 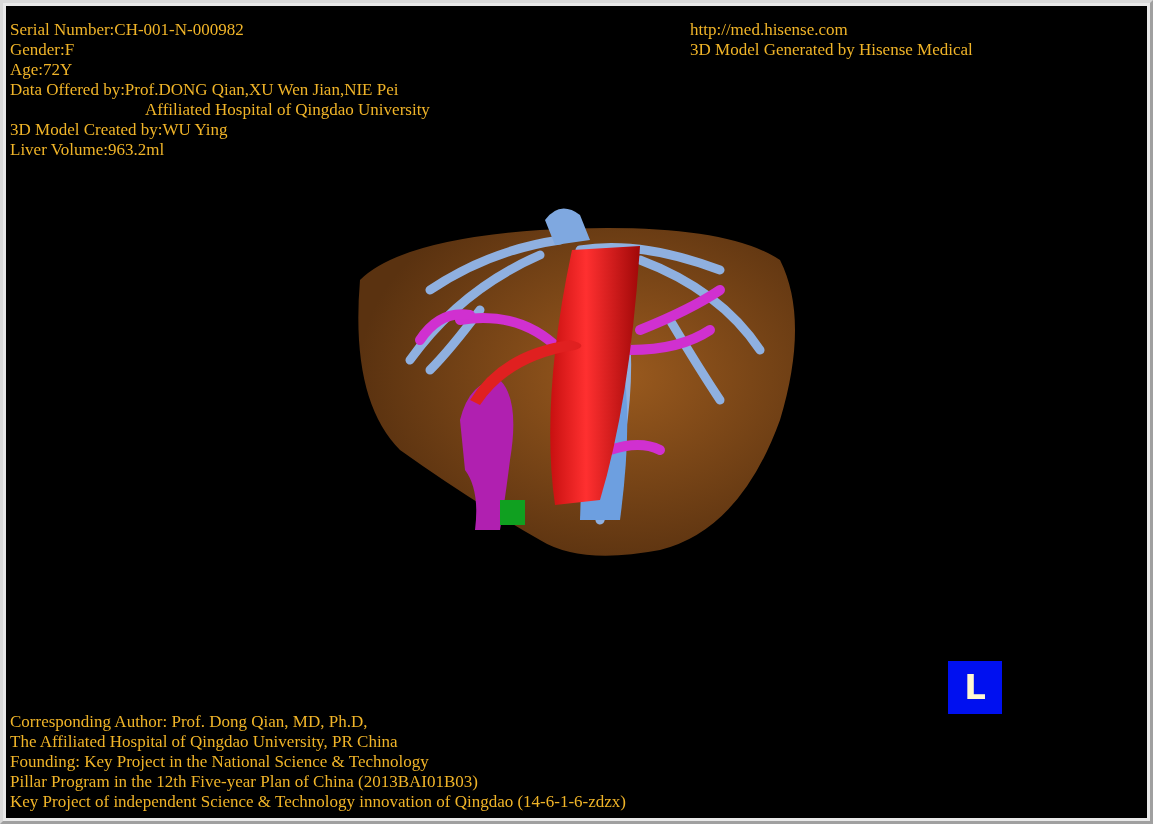 What do you see at coordinates (41, 70) in the screenshot?
I see `info-line: Age:72Y` at bounding box center [41, 70].